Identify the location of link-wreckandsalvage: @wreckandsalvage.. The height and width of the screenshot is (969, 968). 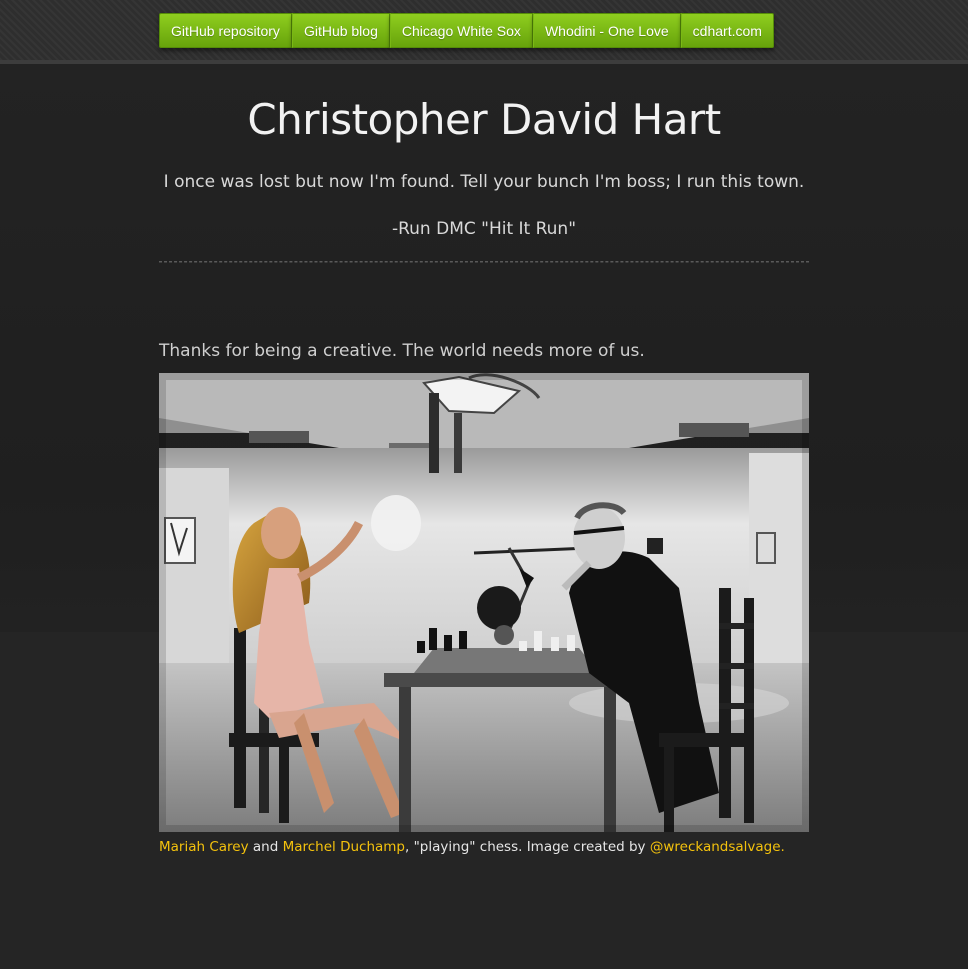
(717, 847).